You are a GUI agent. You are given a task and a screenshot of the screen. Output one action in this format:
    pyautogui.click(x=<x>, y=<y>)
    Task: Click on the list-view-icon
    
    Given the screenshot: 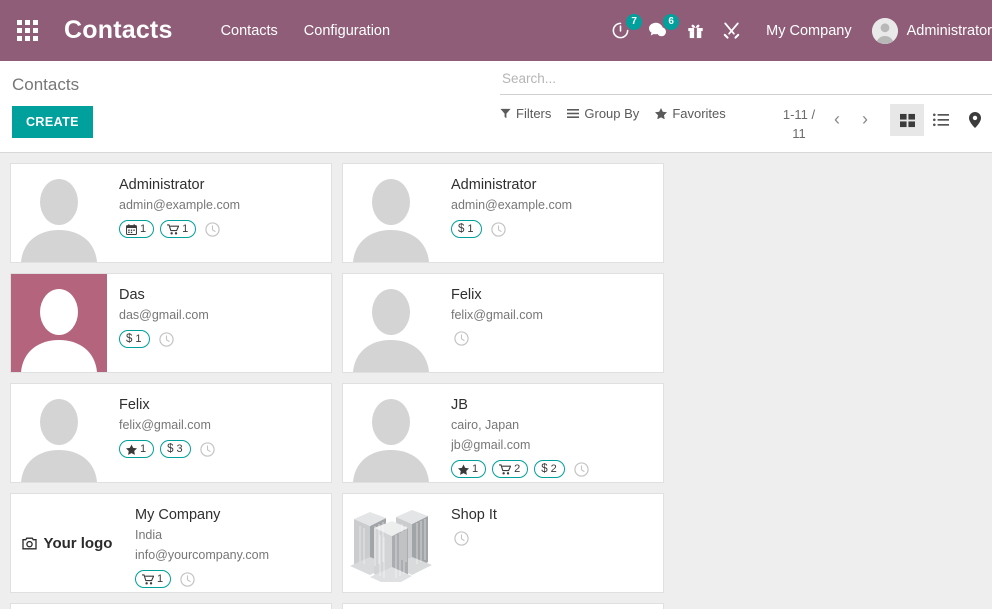 What is the action you would take?
    pyautogui.click(x=941, y=120)
    